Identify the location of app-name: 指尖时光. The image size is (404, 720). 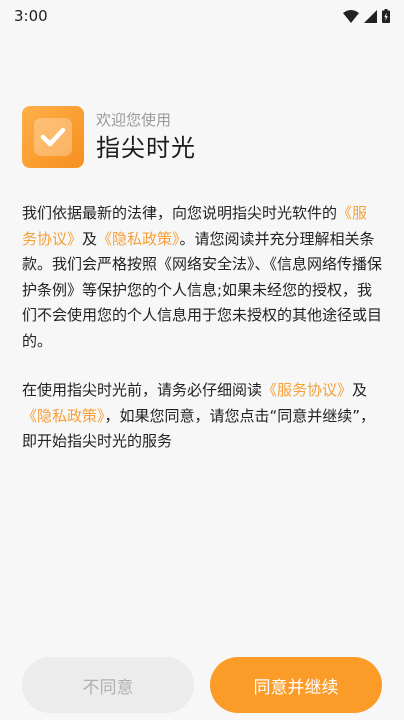
(146, 148).